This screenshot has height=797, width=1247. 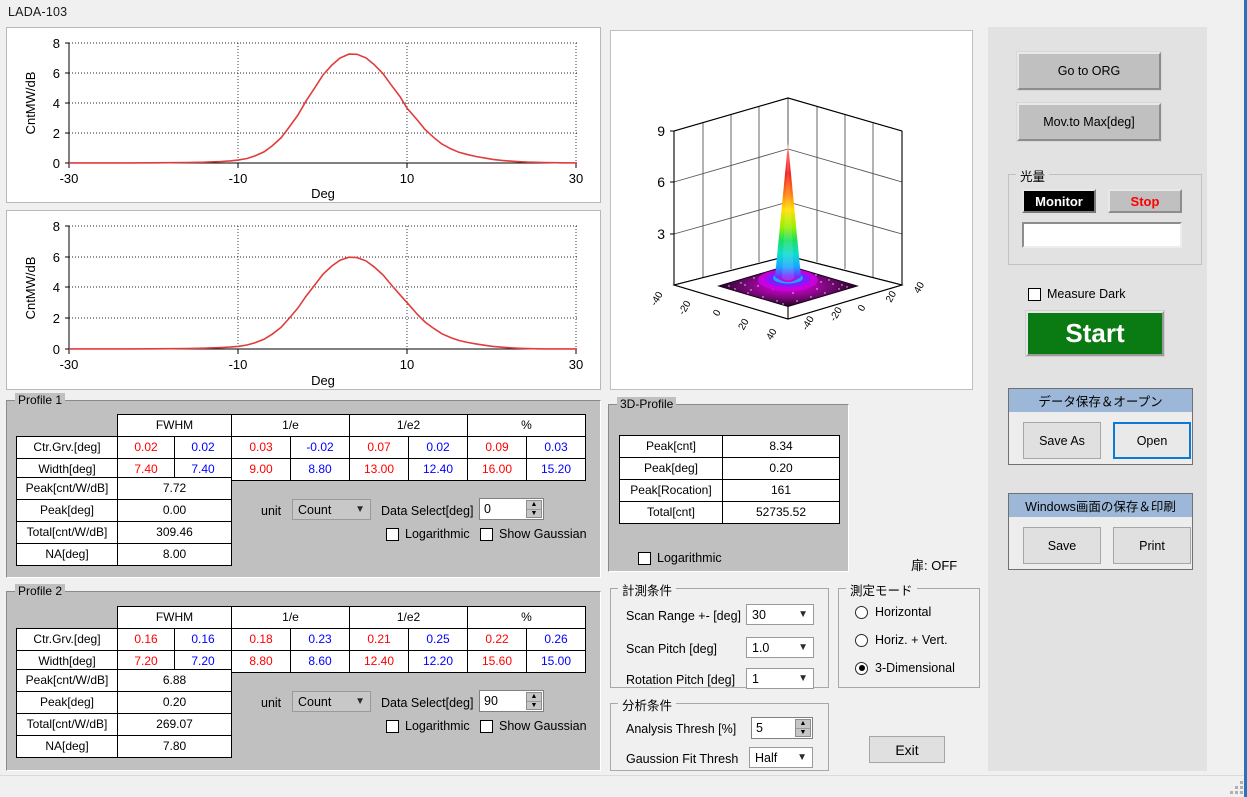 What do you see at coordinates (497, 469) in the screenshot?
I see `cell-value: 16.00` at bounding box center [497, 469].